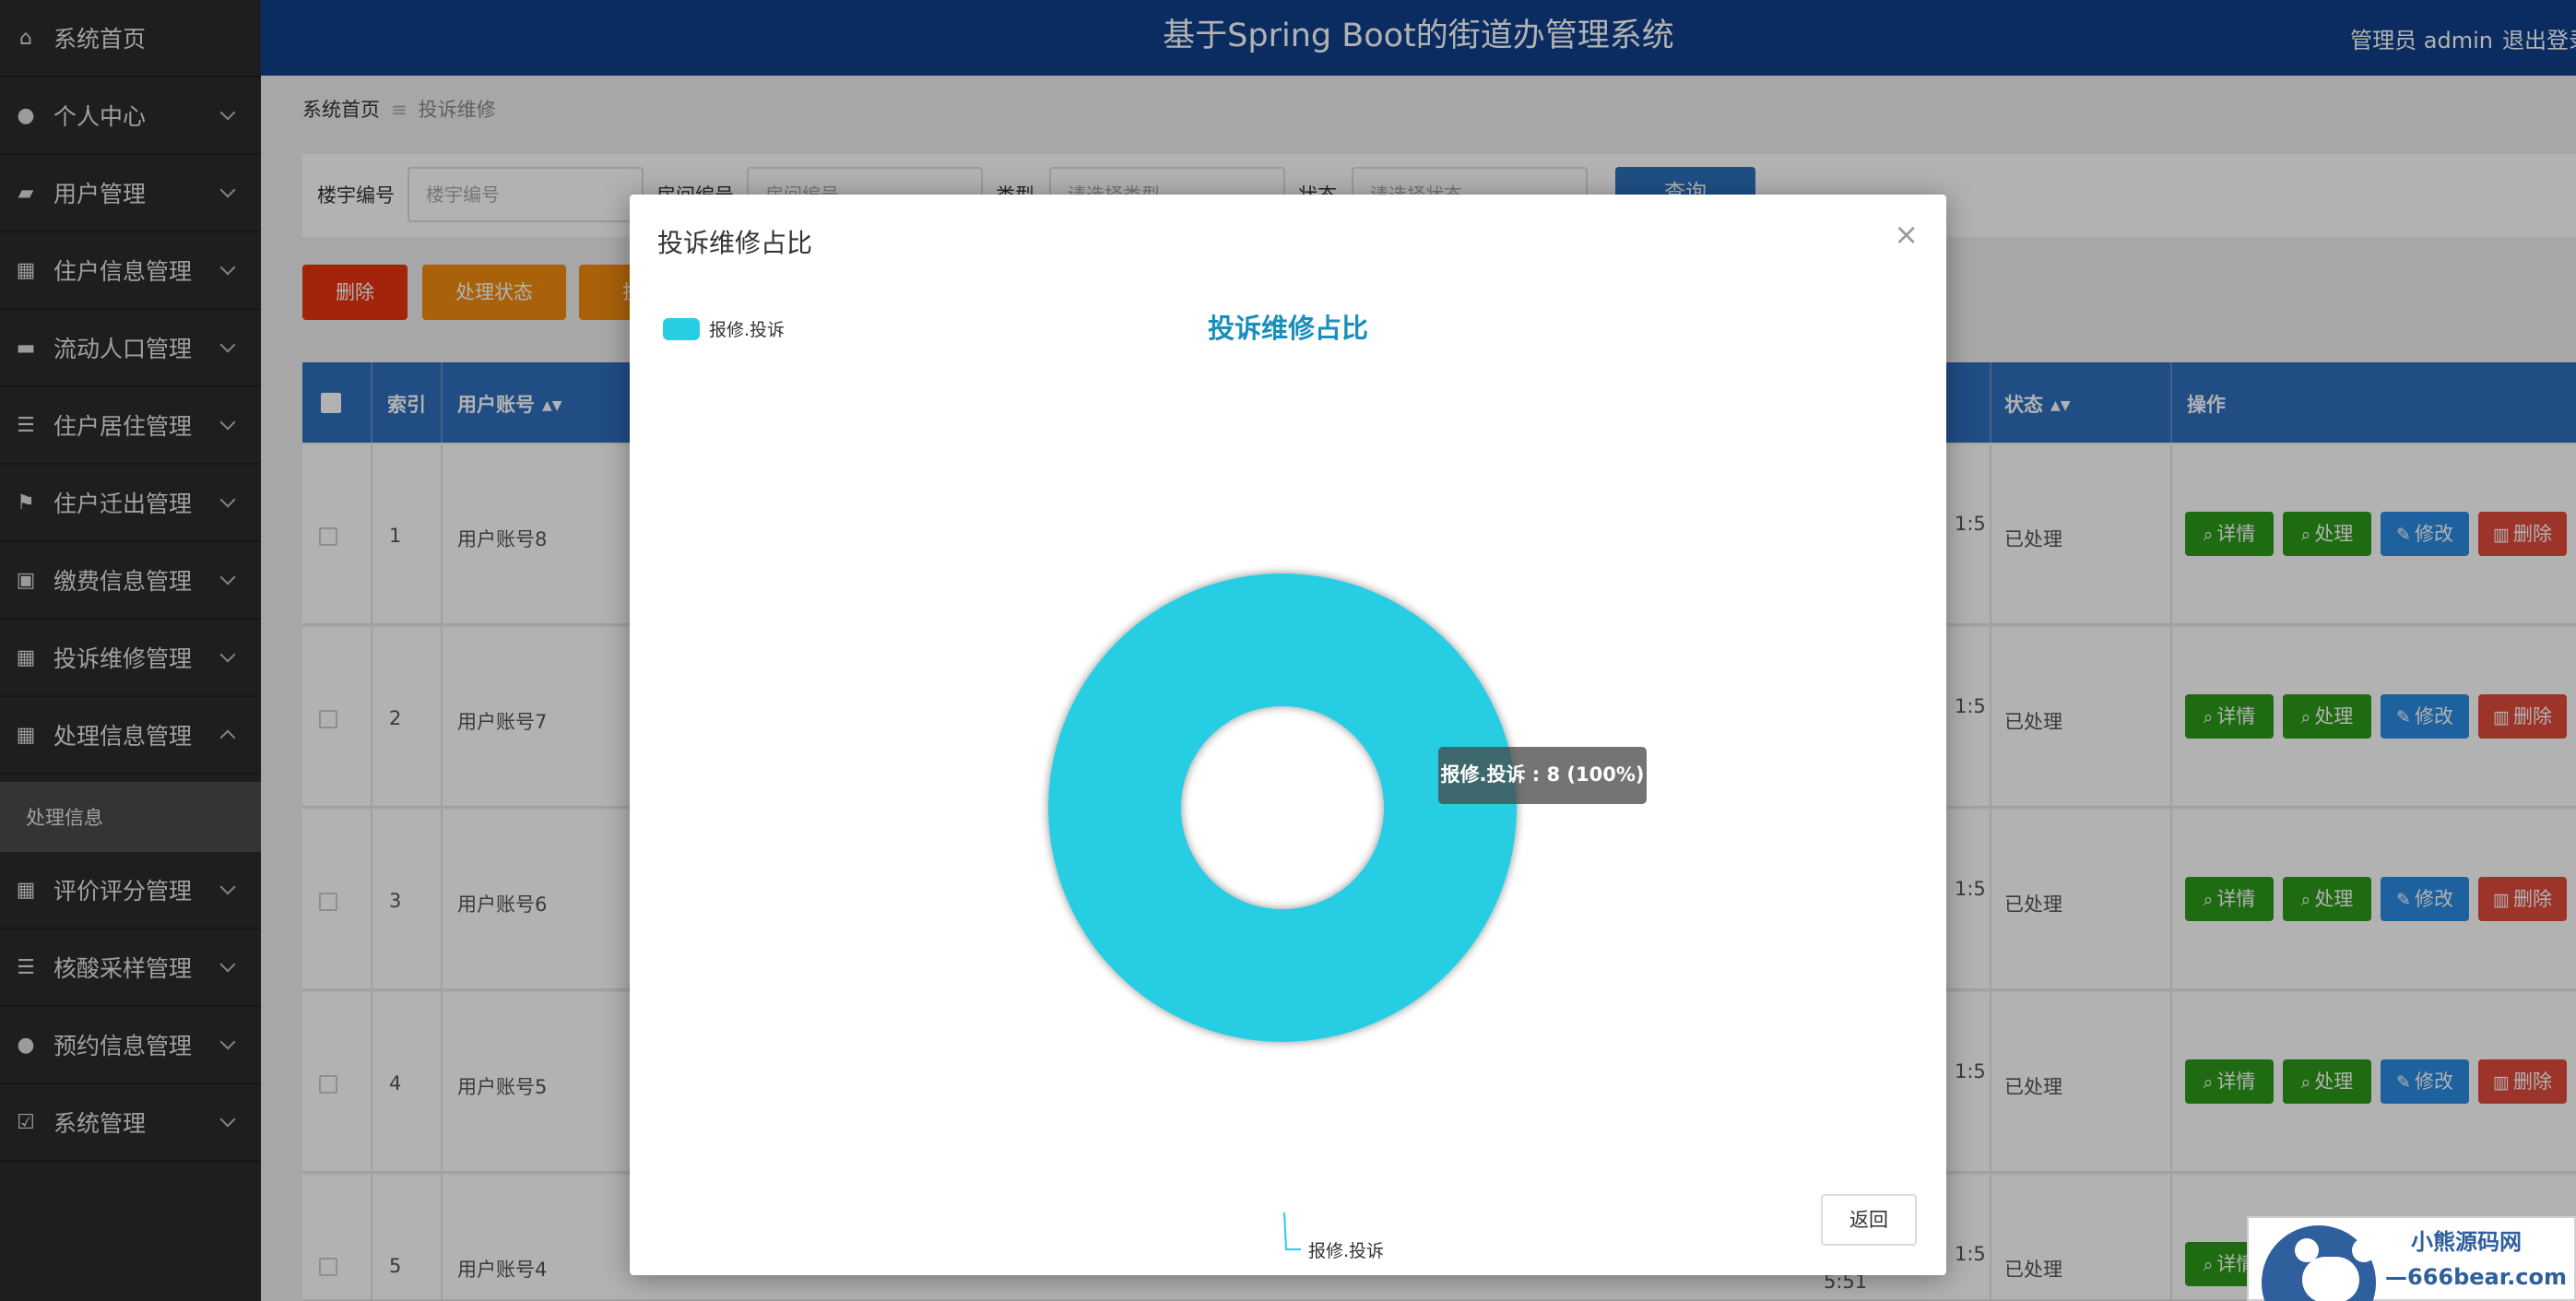 The height and width of the screenshot is (1301, 2576). Describe the element at coordinates (1346, 1251) in the screenshot. I see `slice-label: 报修.投诉` at that location.